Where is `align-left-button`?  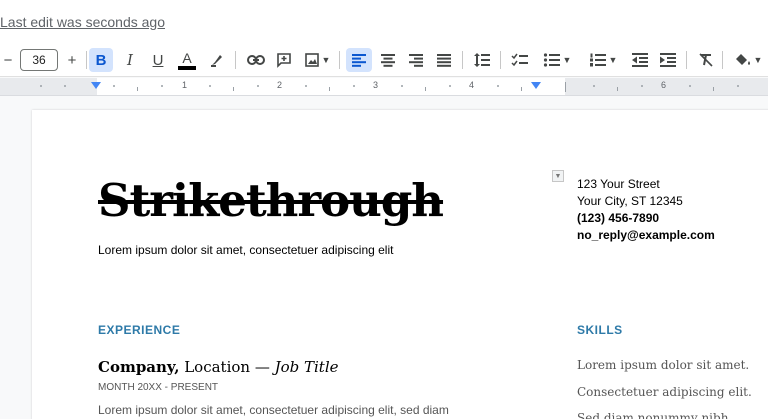 align-left-button is located at coordinates (359, 60).